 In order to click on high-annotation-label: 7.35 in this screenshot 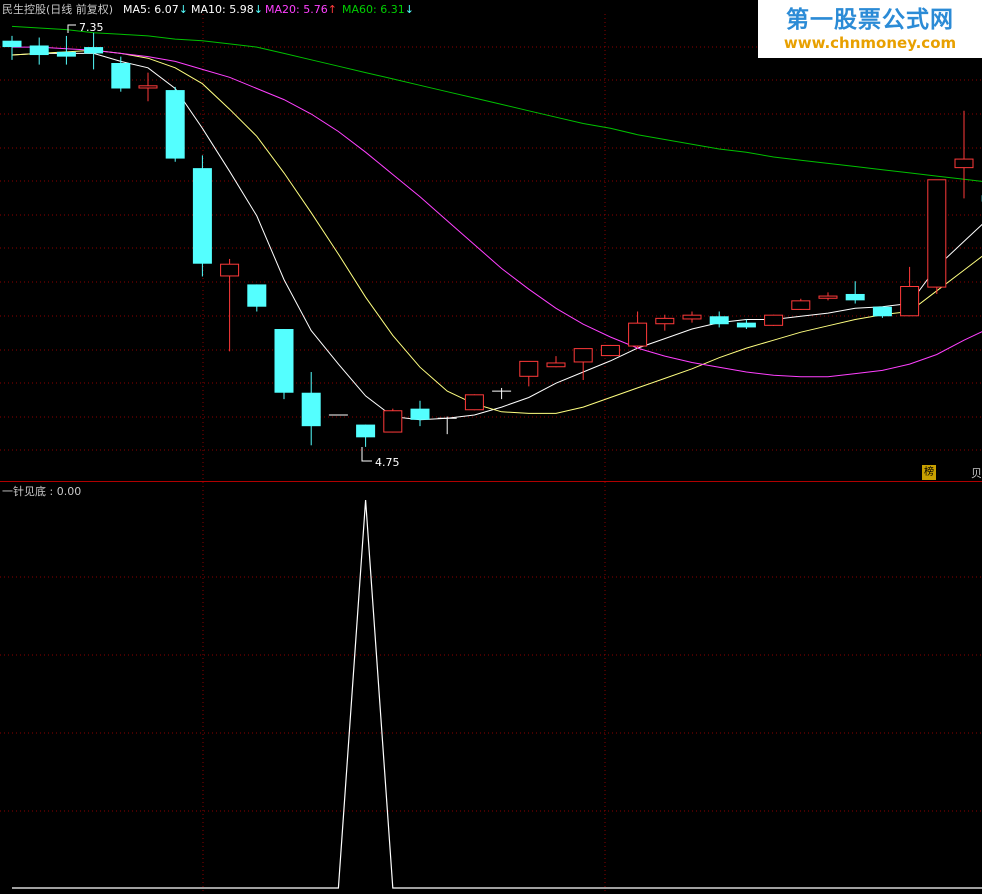, I will do `click(91, 27)`.